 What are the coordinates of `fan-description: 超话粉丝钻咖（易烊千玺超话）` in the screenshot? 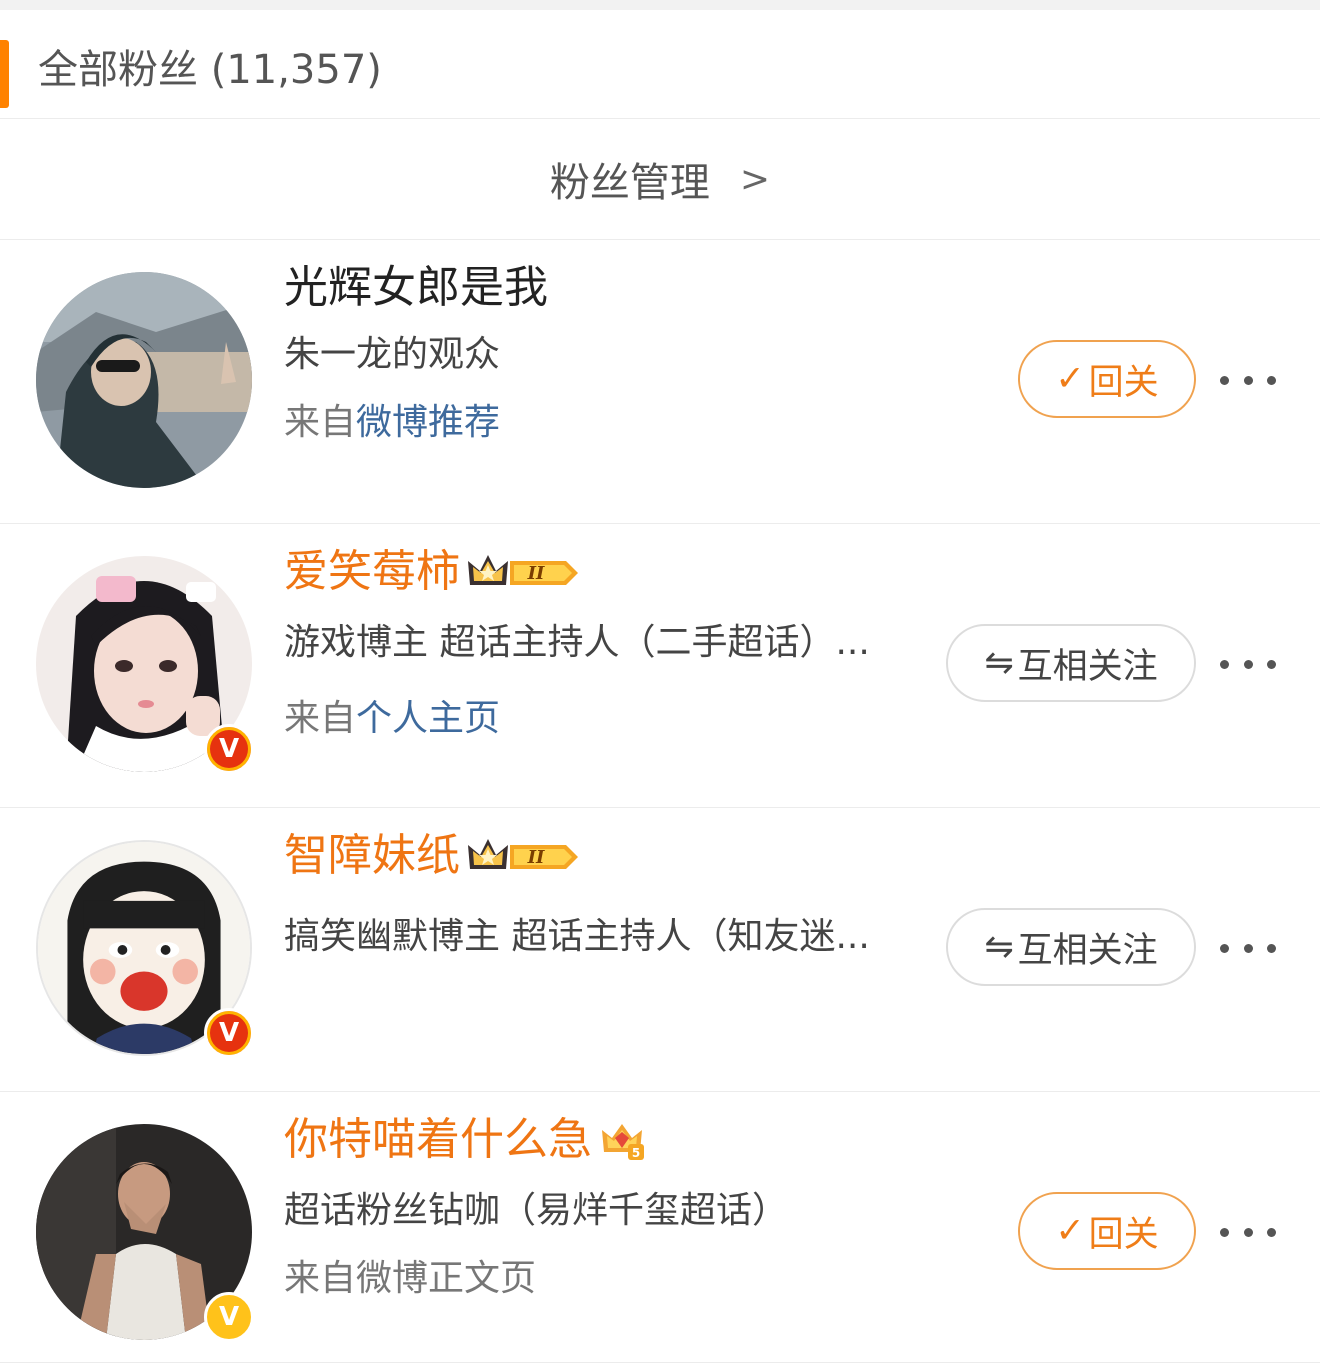 It's located at (536, 1210).